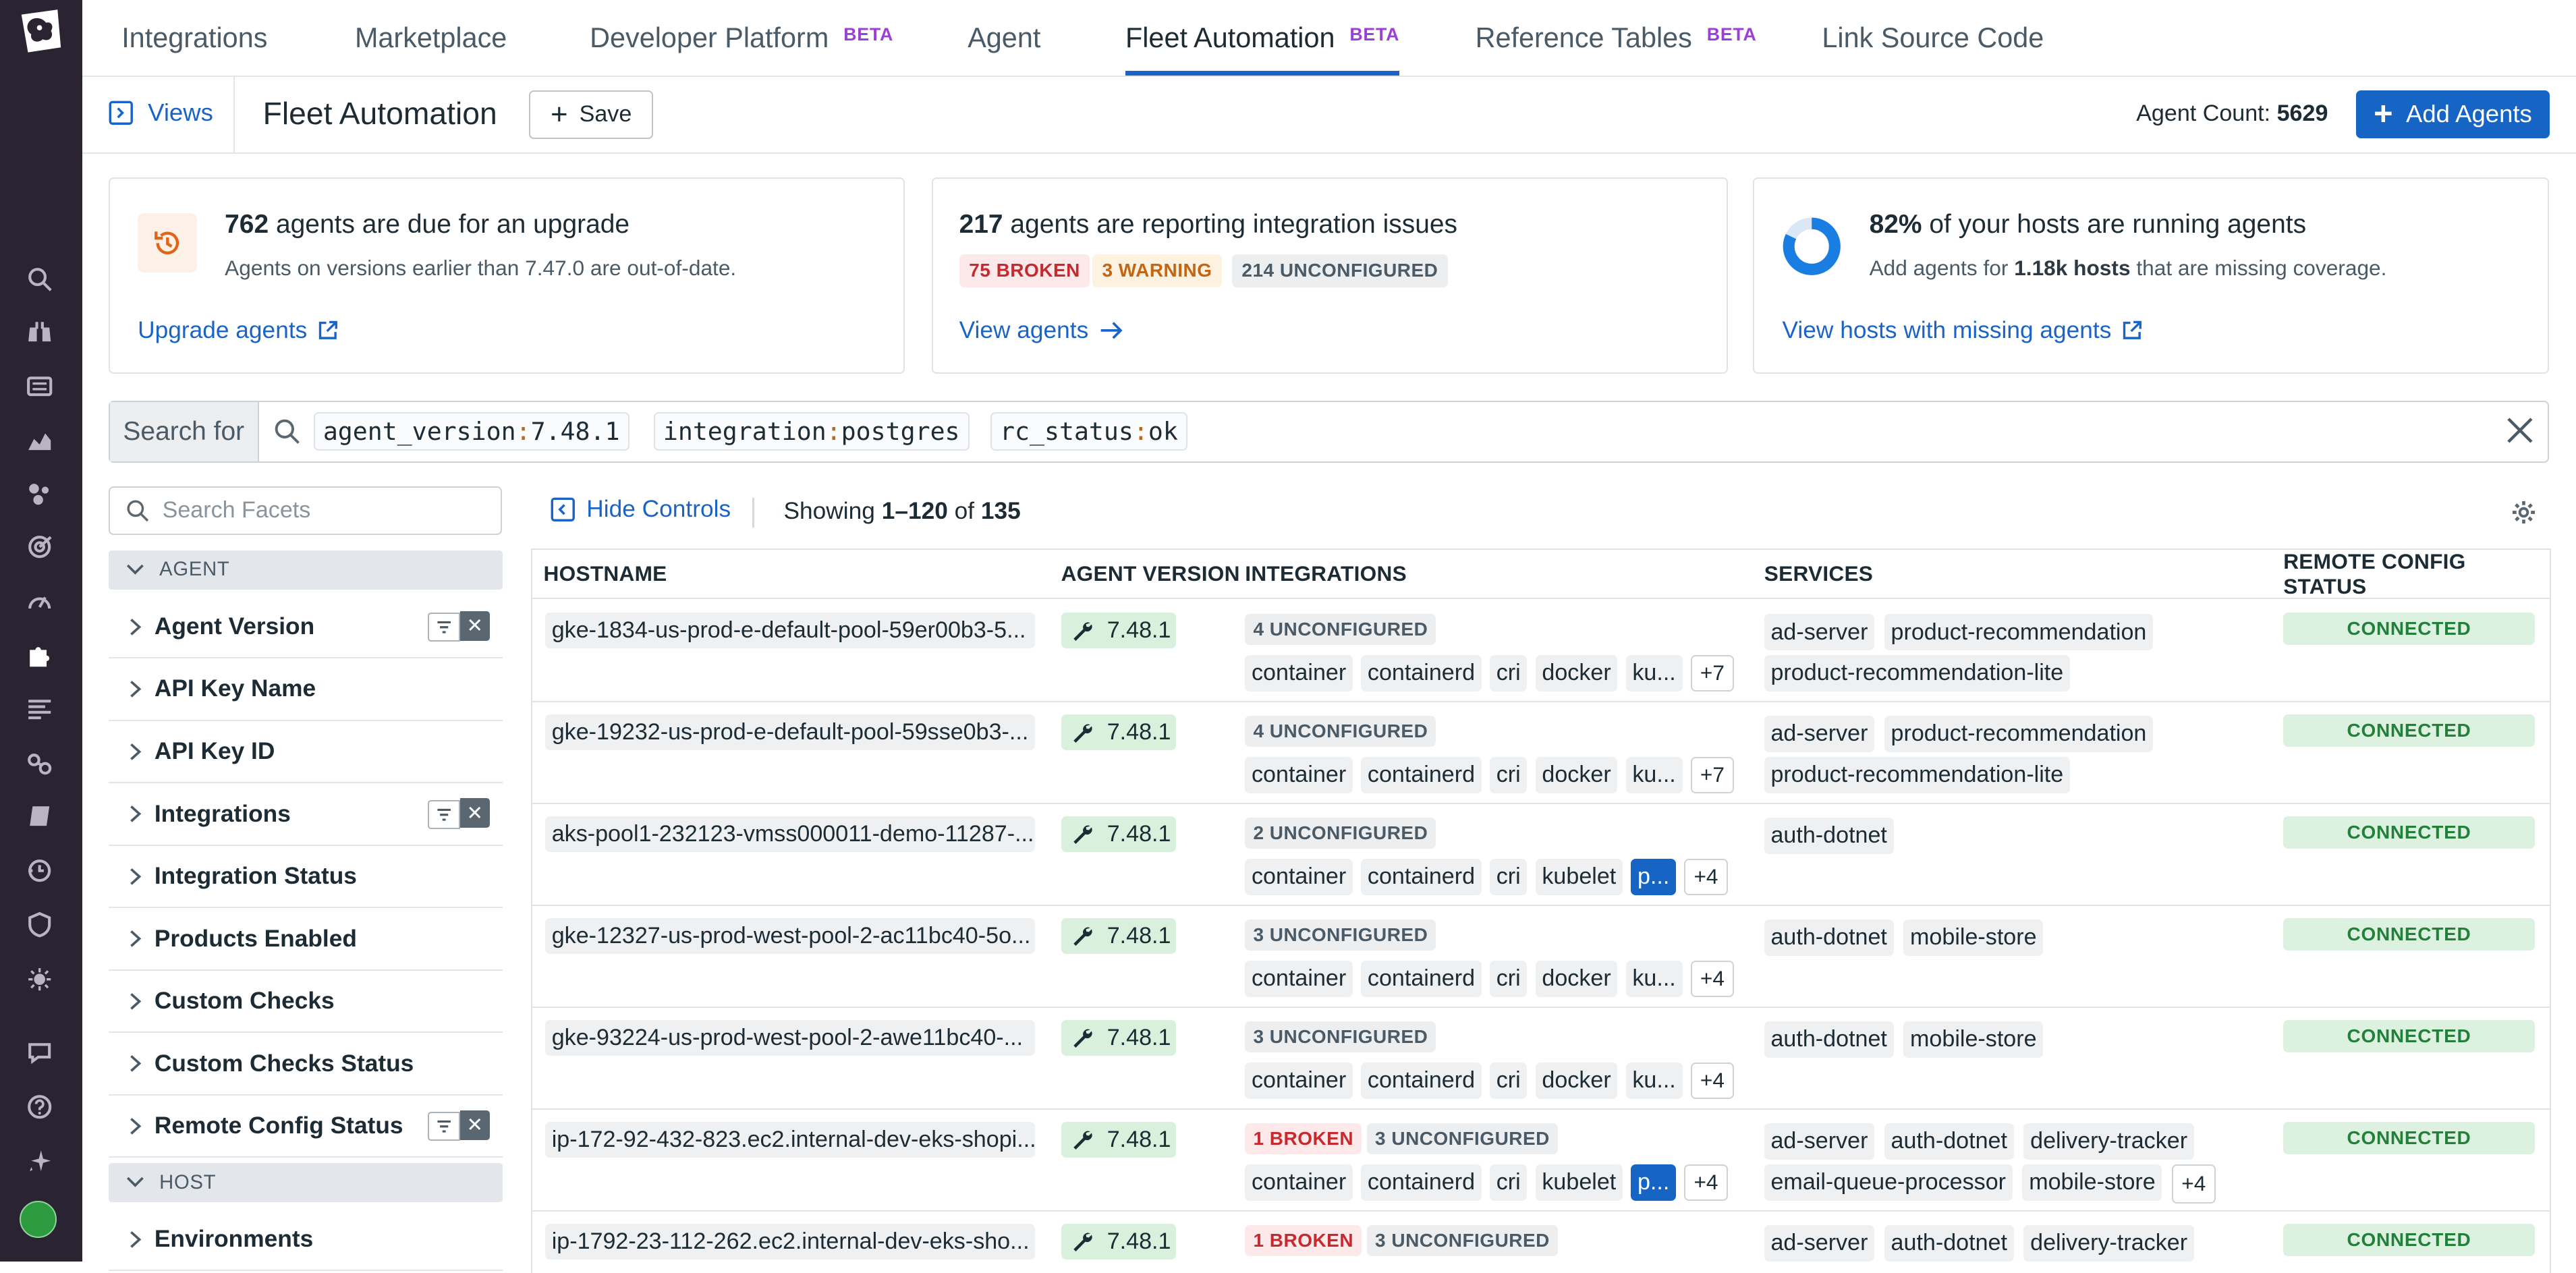 Image resolution: width=2576 pixels, height=1273 pixels. I want to click on facet-remote-config-status: Remote Config Status ✕, so click(305, 1127).